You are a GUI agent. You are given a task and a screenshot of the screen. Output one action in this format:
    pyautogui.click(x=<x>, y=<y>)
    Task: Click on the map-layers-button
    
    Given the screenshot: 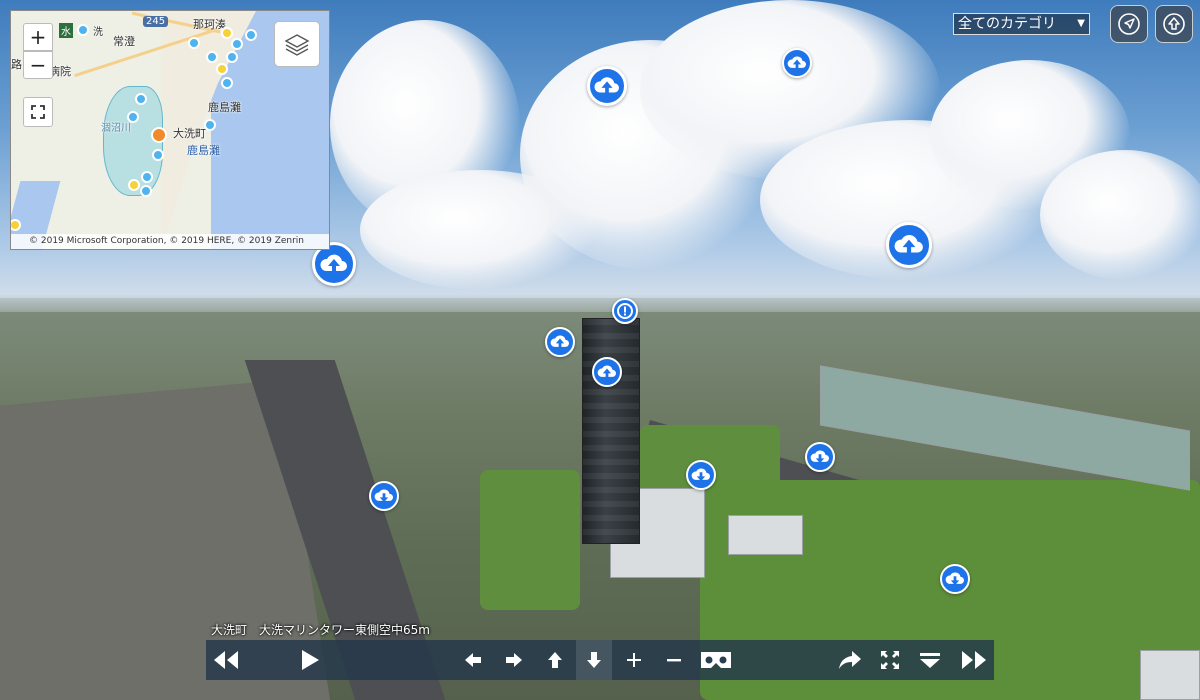 What is the action you would take?
    pyautogui.click(x=297, y=44)
    